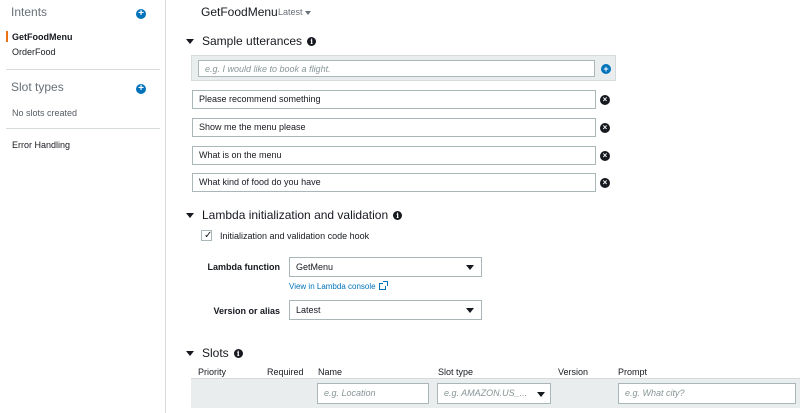  I want to click on new-utterance-panel: +, so click(403, 68).